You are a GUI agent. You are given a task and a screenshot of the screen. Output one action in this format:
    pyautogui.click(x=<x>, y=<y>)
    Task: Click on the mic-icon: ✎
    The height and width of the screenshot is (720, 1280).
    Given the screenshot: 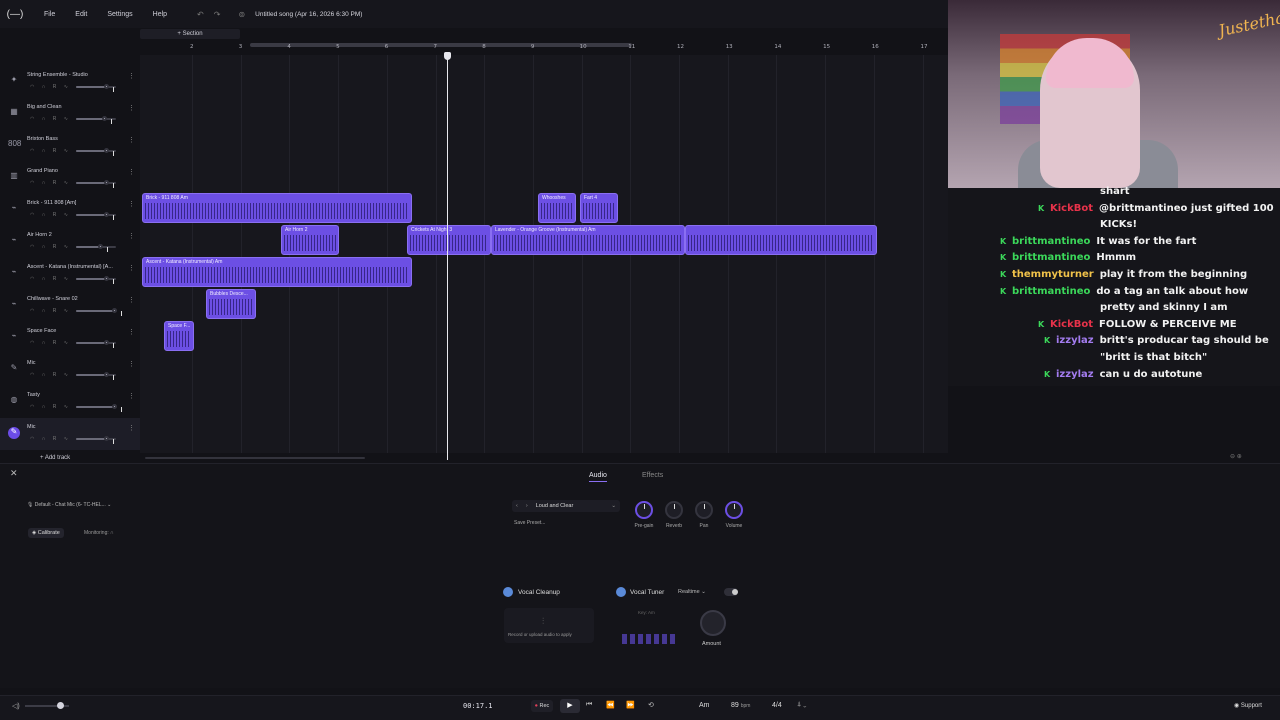 What is the action you would take?
    pyautogui.click(x=14, y=433)
    